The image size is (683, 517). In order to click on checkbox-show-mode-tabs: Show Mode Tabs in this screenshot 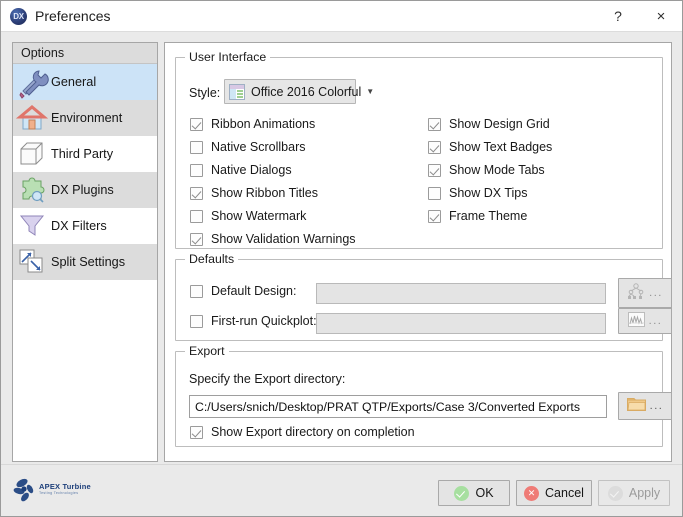, I will do `click(486, 170)`.